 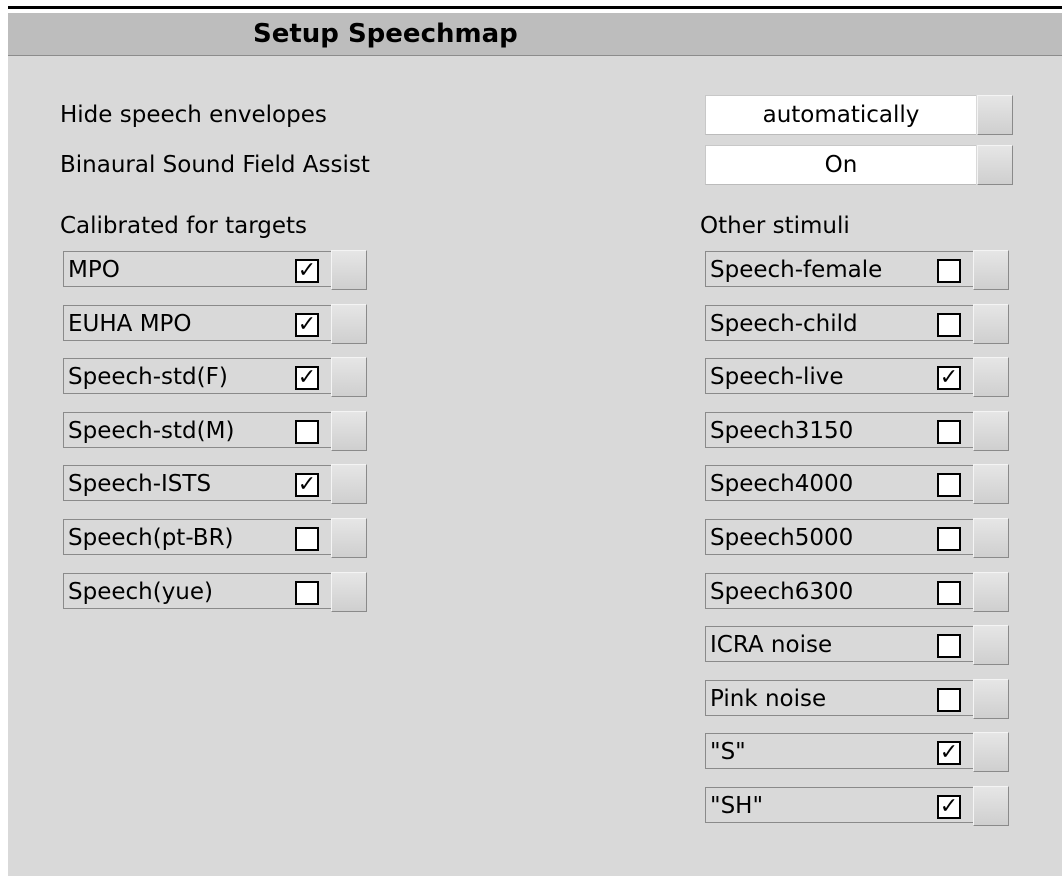 I want to click on calibrated-item-field: Speech-ISTS ✓, so click(x=197, y=483).